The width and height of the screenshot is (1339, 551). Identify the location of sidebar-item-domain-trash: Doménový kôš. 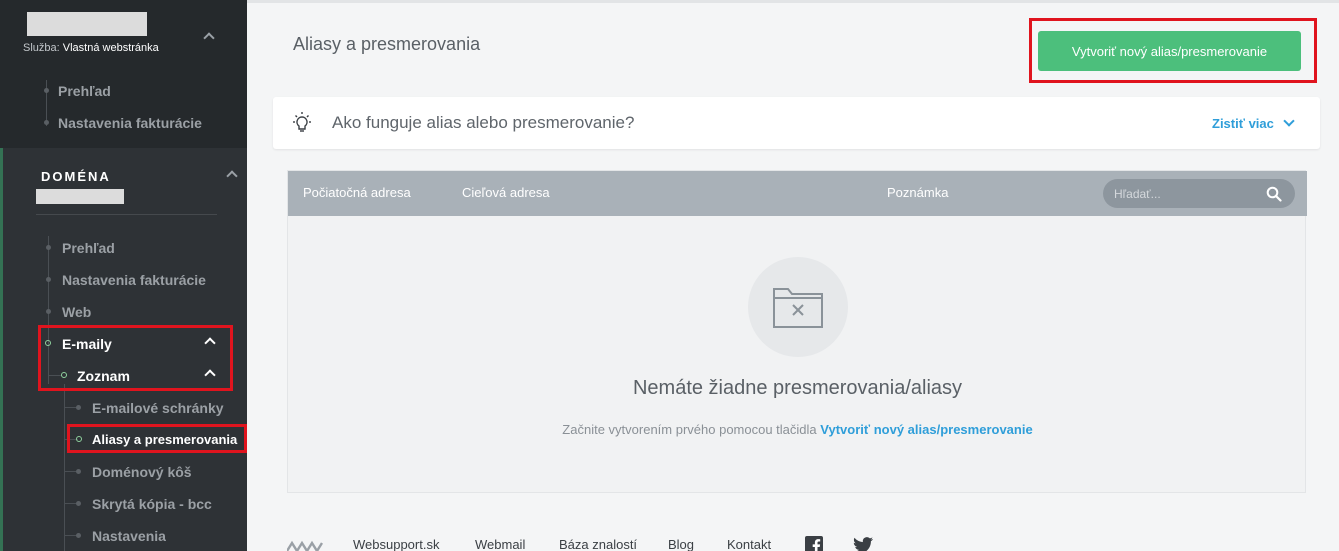
(142, 472).